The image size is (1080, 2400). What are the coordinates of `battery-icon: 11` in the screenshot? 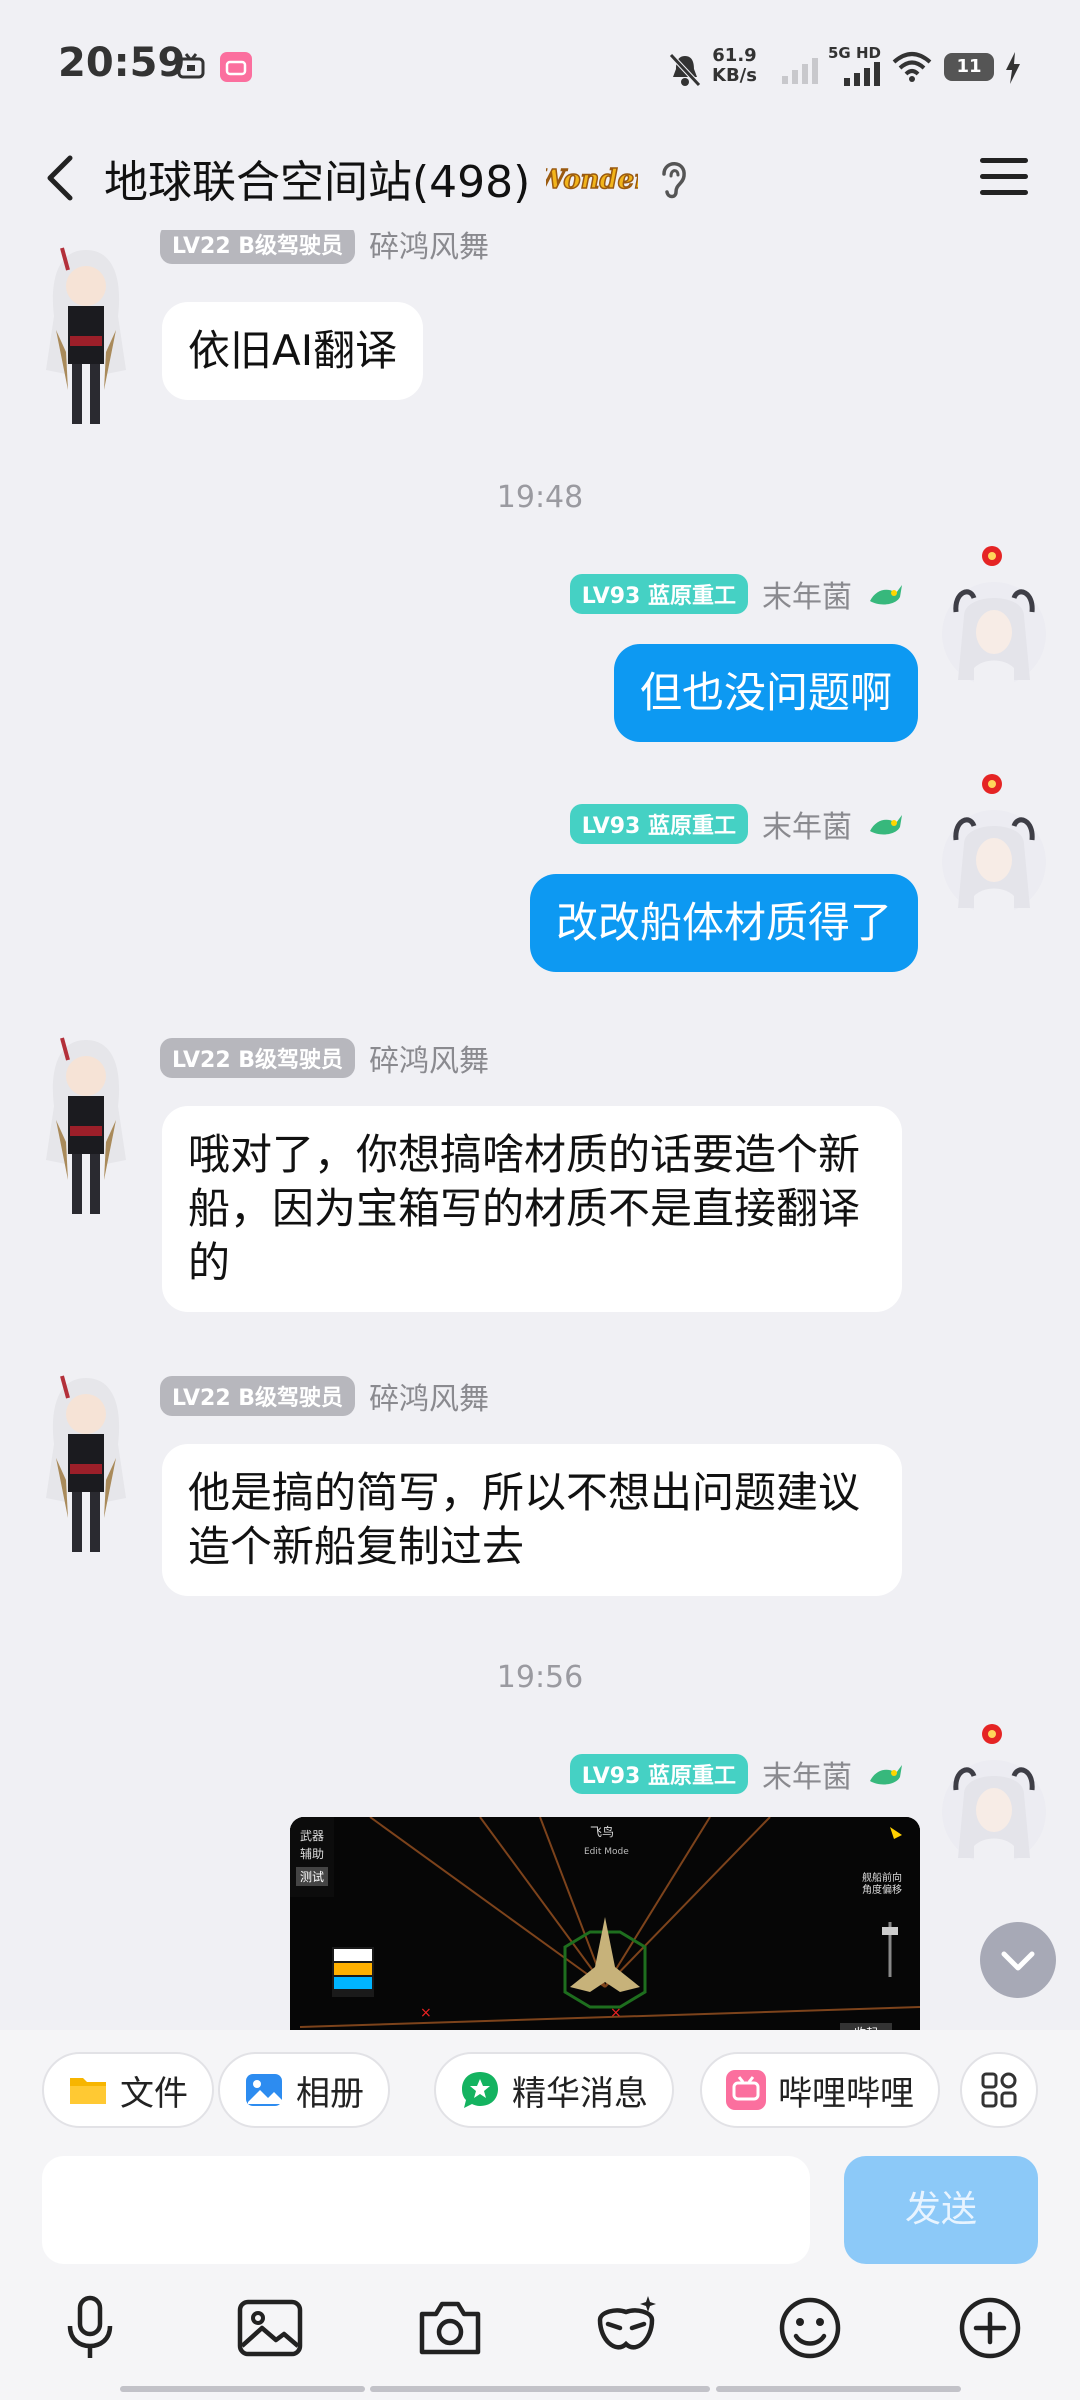 It's located at (969, 67).